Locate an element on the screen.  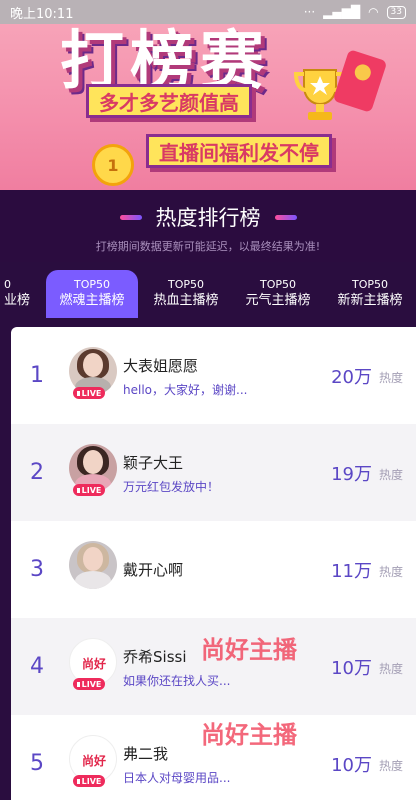
heat-score: 20万 is located at coordinates (351, 377).